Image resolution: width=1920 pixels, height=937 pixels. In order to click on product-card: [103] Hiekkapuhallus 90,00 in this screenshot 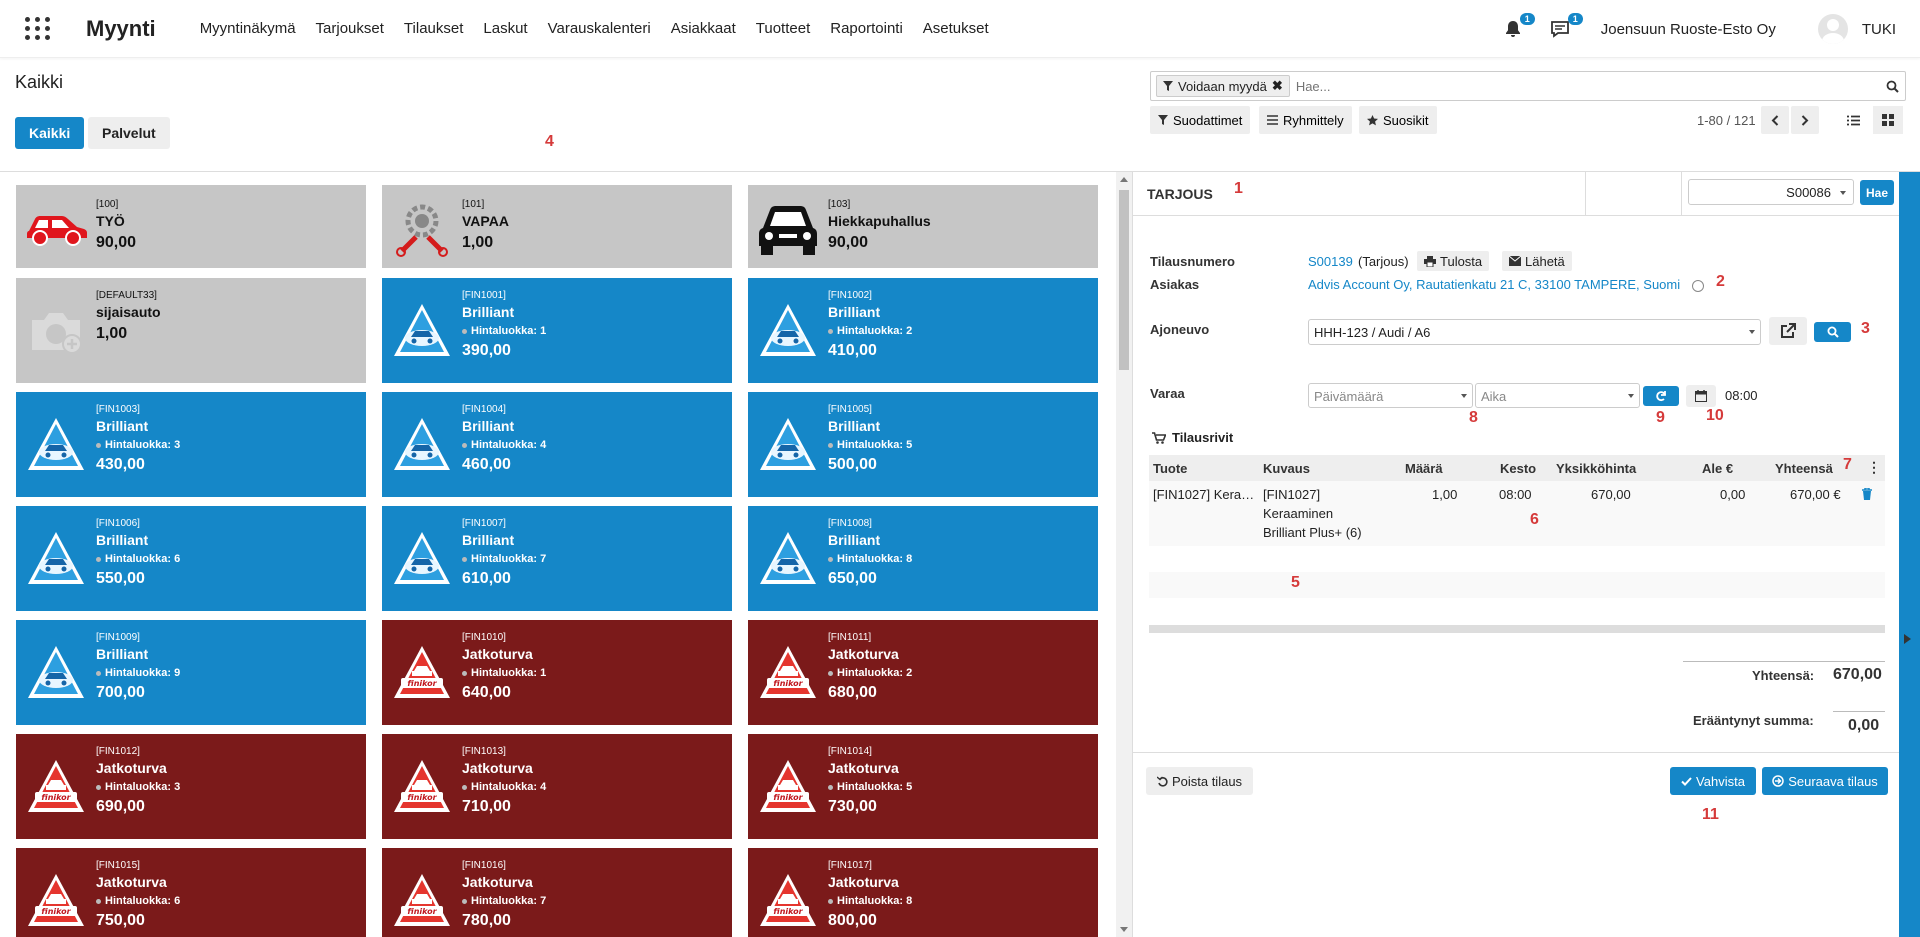, I will do `click(923, 226)`.